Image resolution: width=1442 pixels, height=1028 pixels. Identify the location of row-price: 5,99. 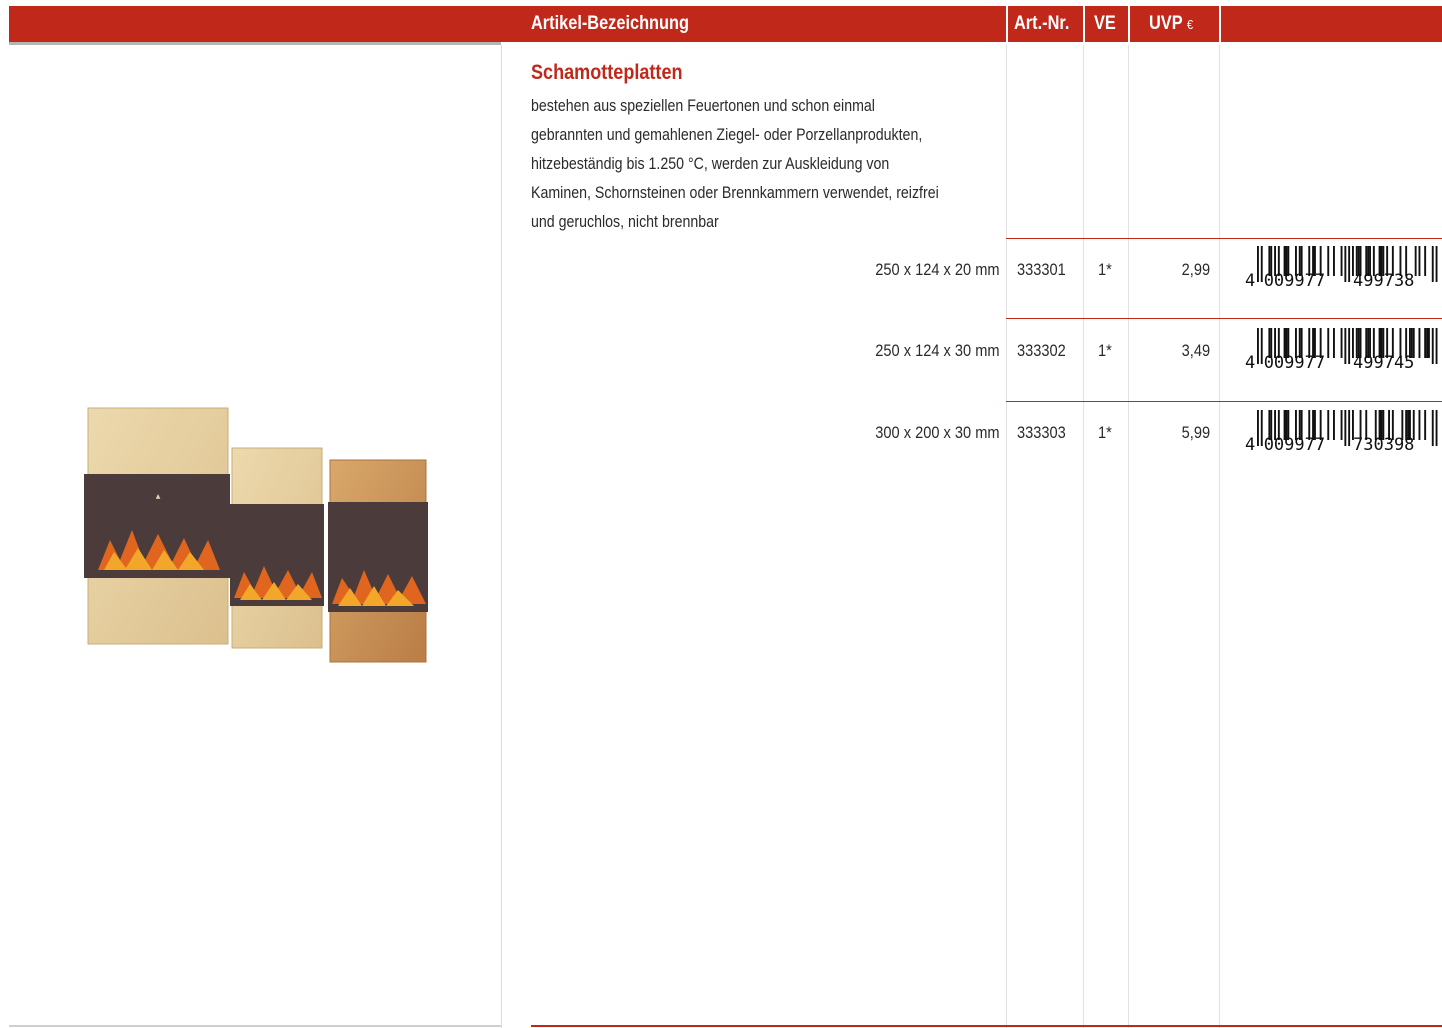
(1195, 432).